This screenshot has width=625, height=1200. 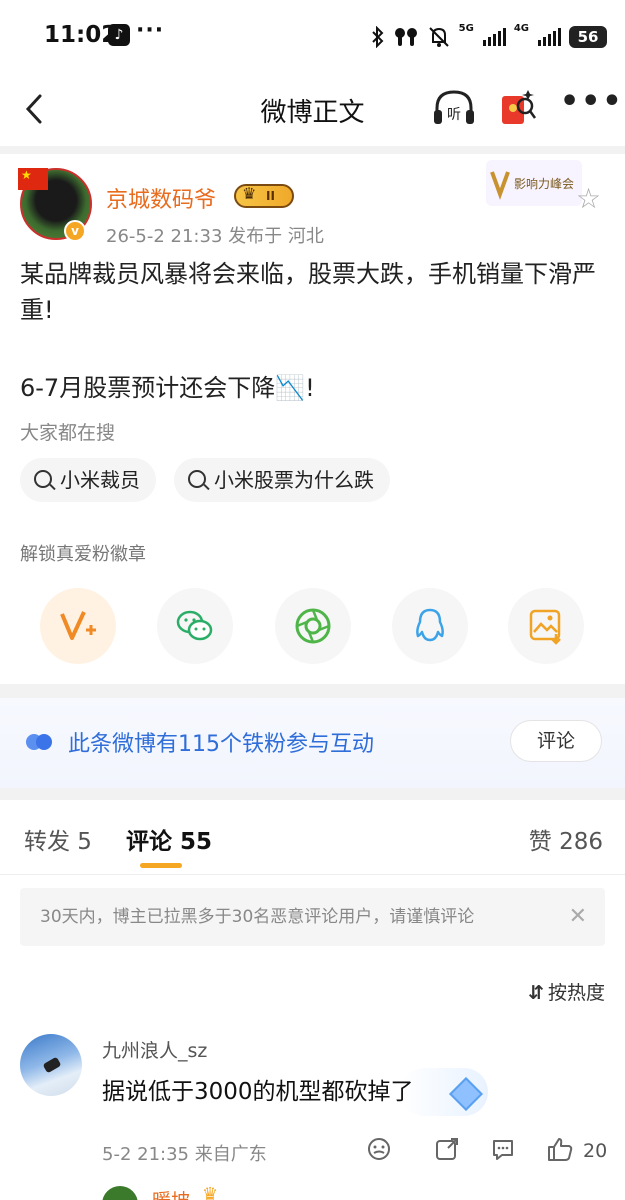 I want to click on next-commenter-username: 暖坡, so click(x=171, y=1193).